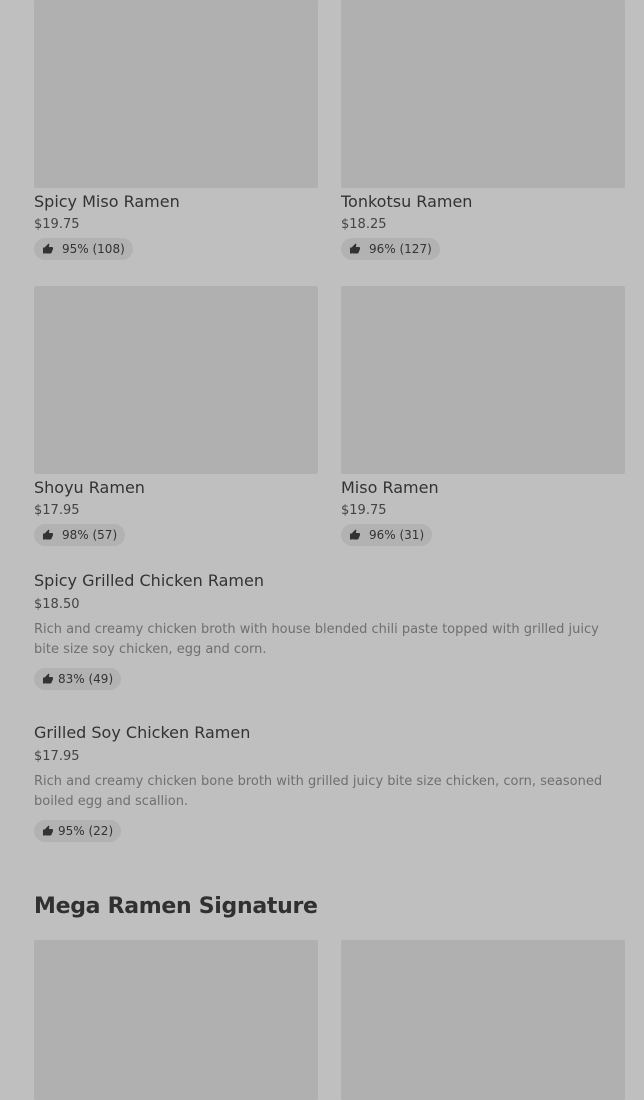 The width and height of the screenshot is (644, 1100). I want to click on item-title: Spicy Grilled Chicken Ramen, so click(149, 580).